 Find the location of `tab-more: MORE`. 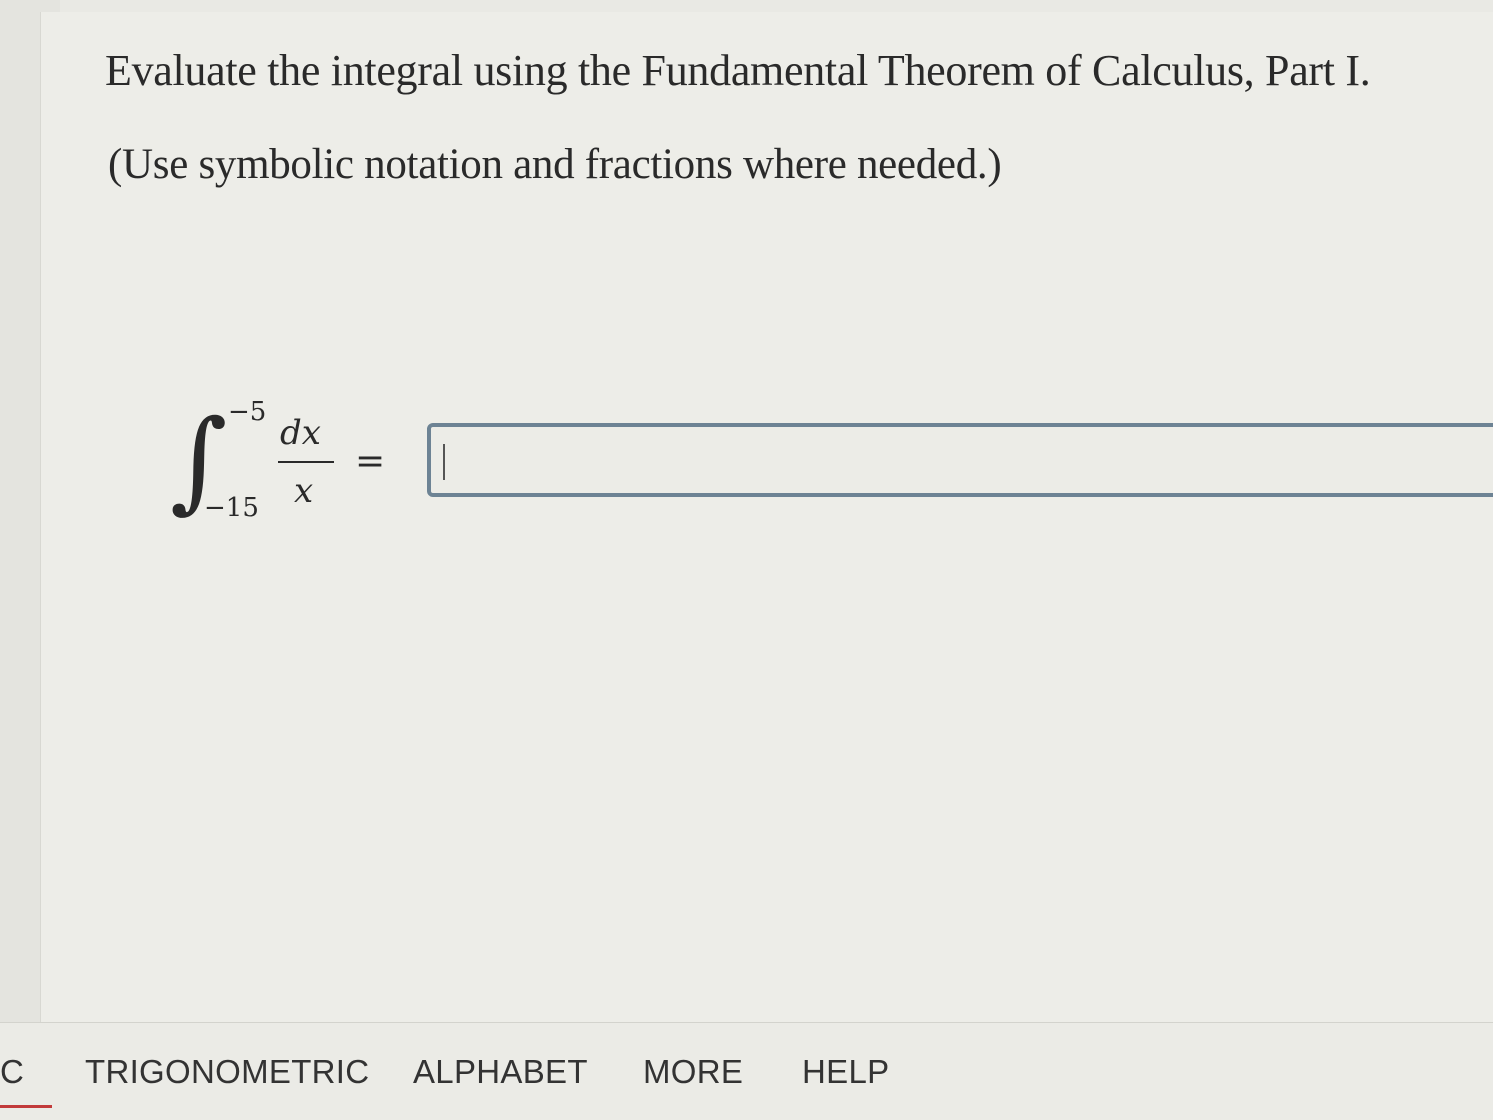

tab-more: MORE is located at coordinates (693, 1072).